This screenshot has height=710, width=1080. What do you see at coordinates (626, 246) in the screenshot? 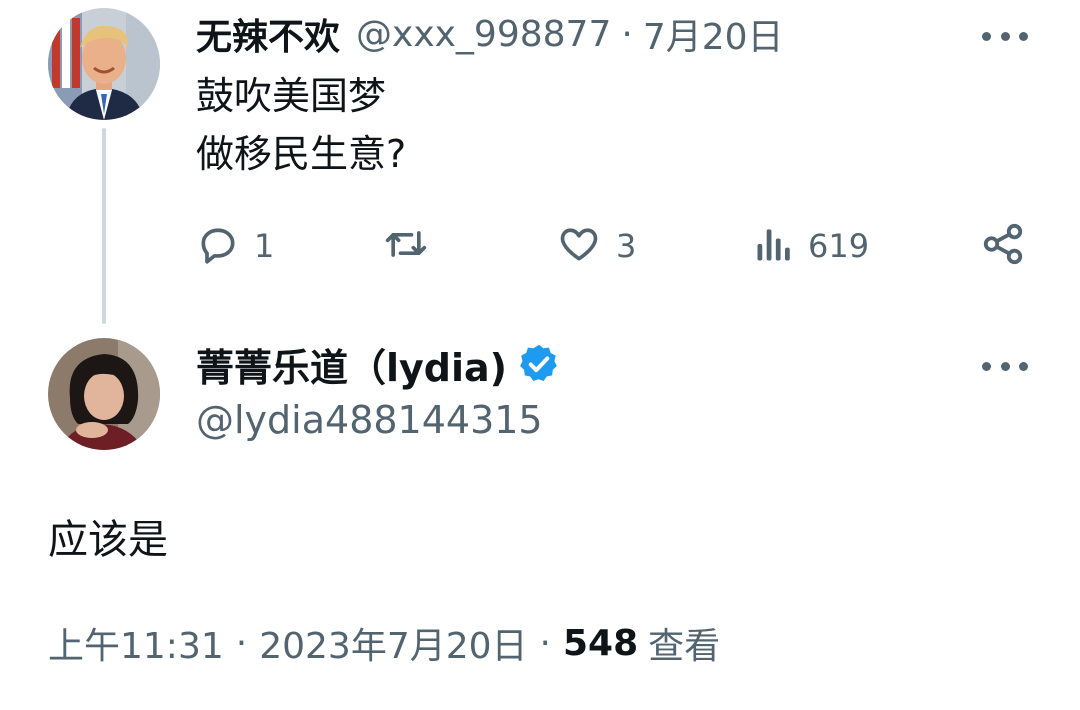
I see `like-count: 3` at bounding box center [626, 246].